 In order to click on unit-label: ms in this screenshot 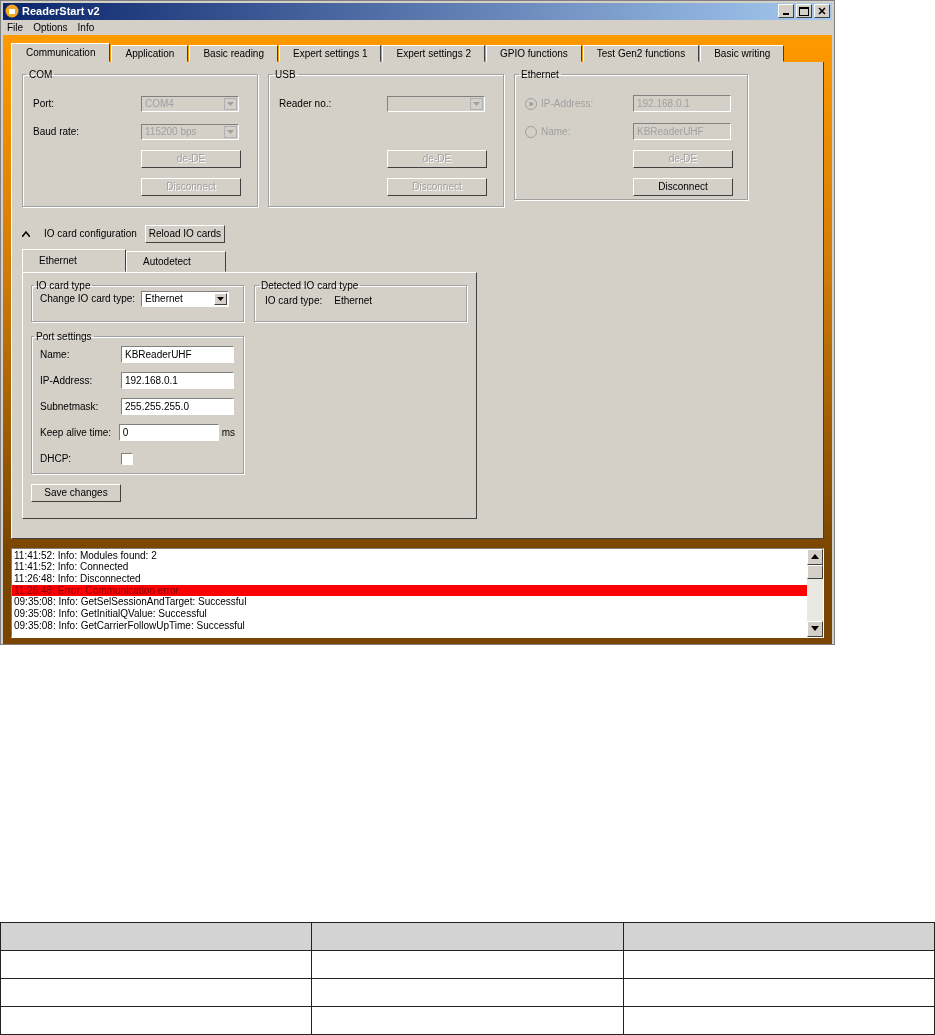, I will do `click(228, 433)`.